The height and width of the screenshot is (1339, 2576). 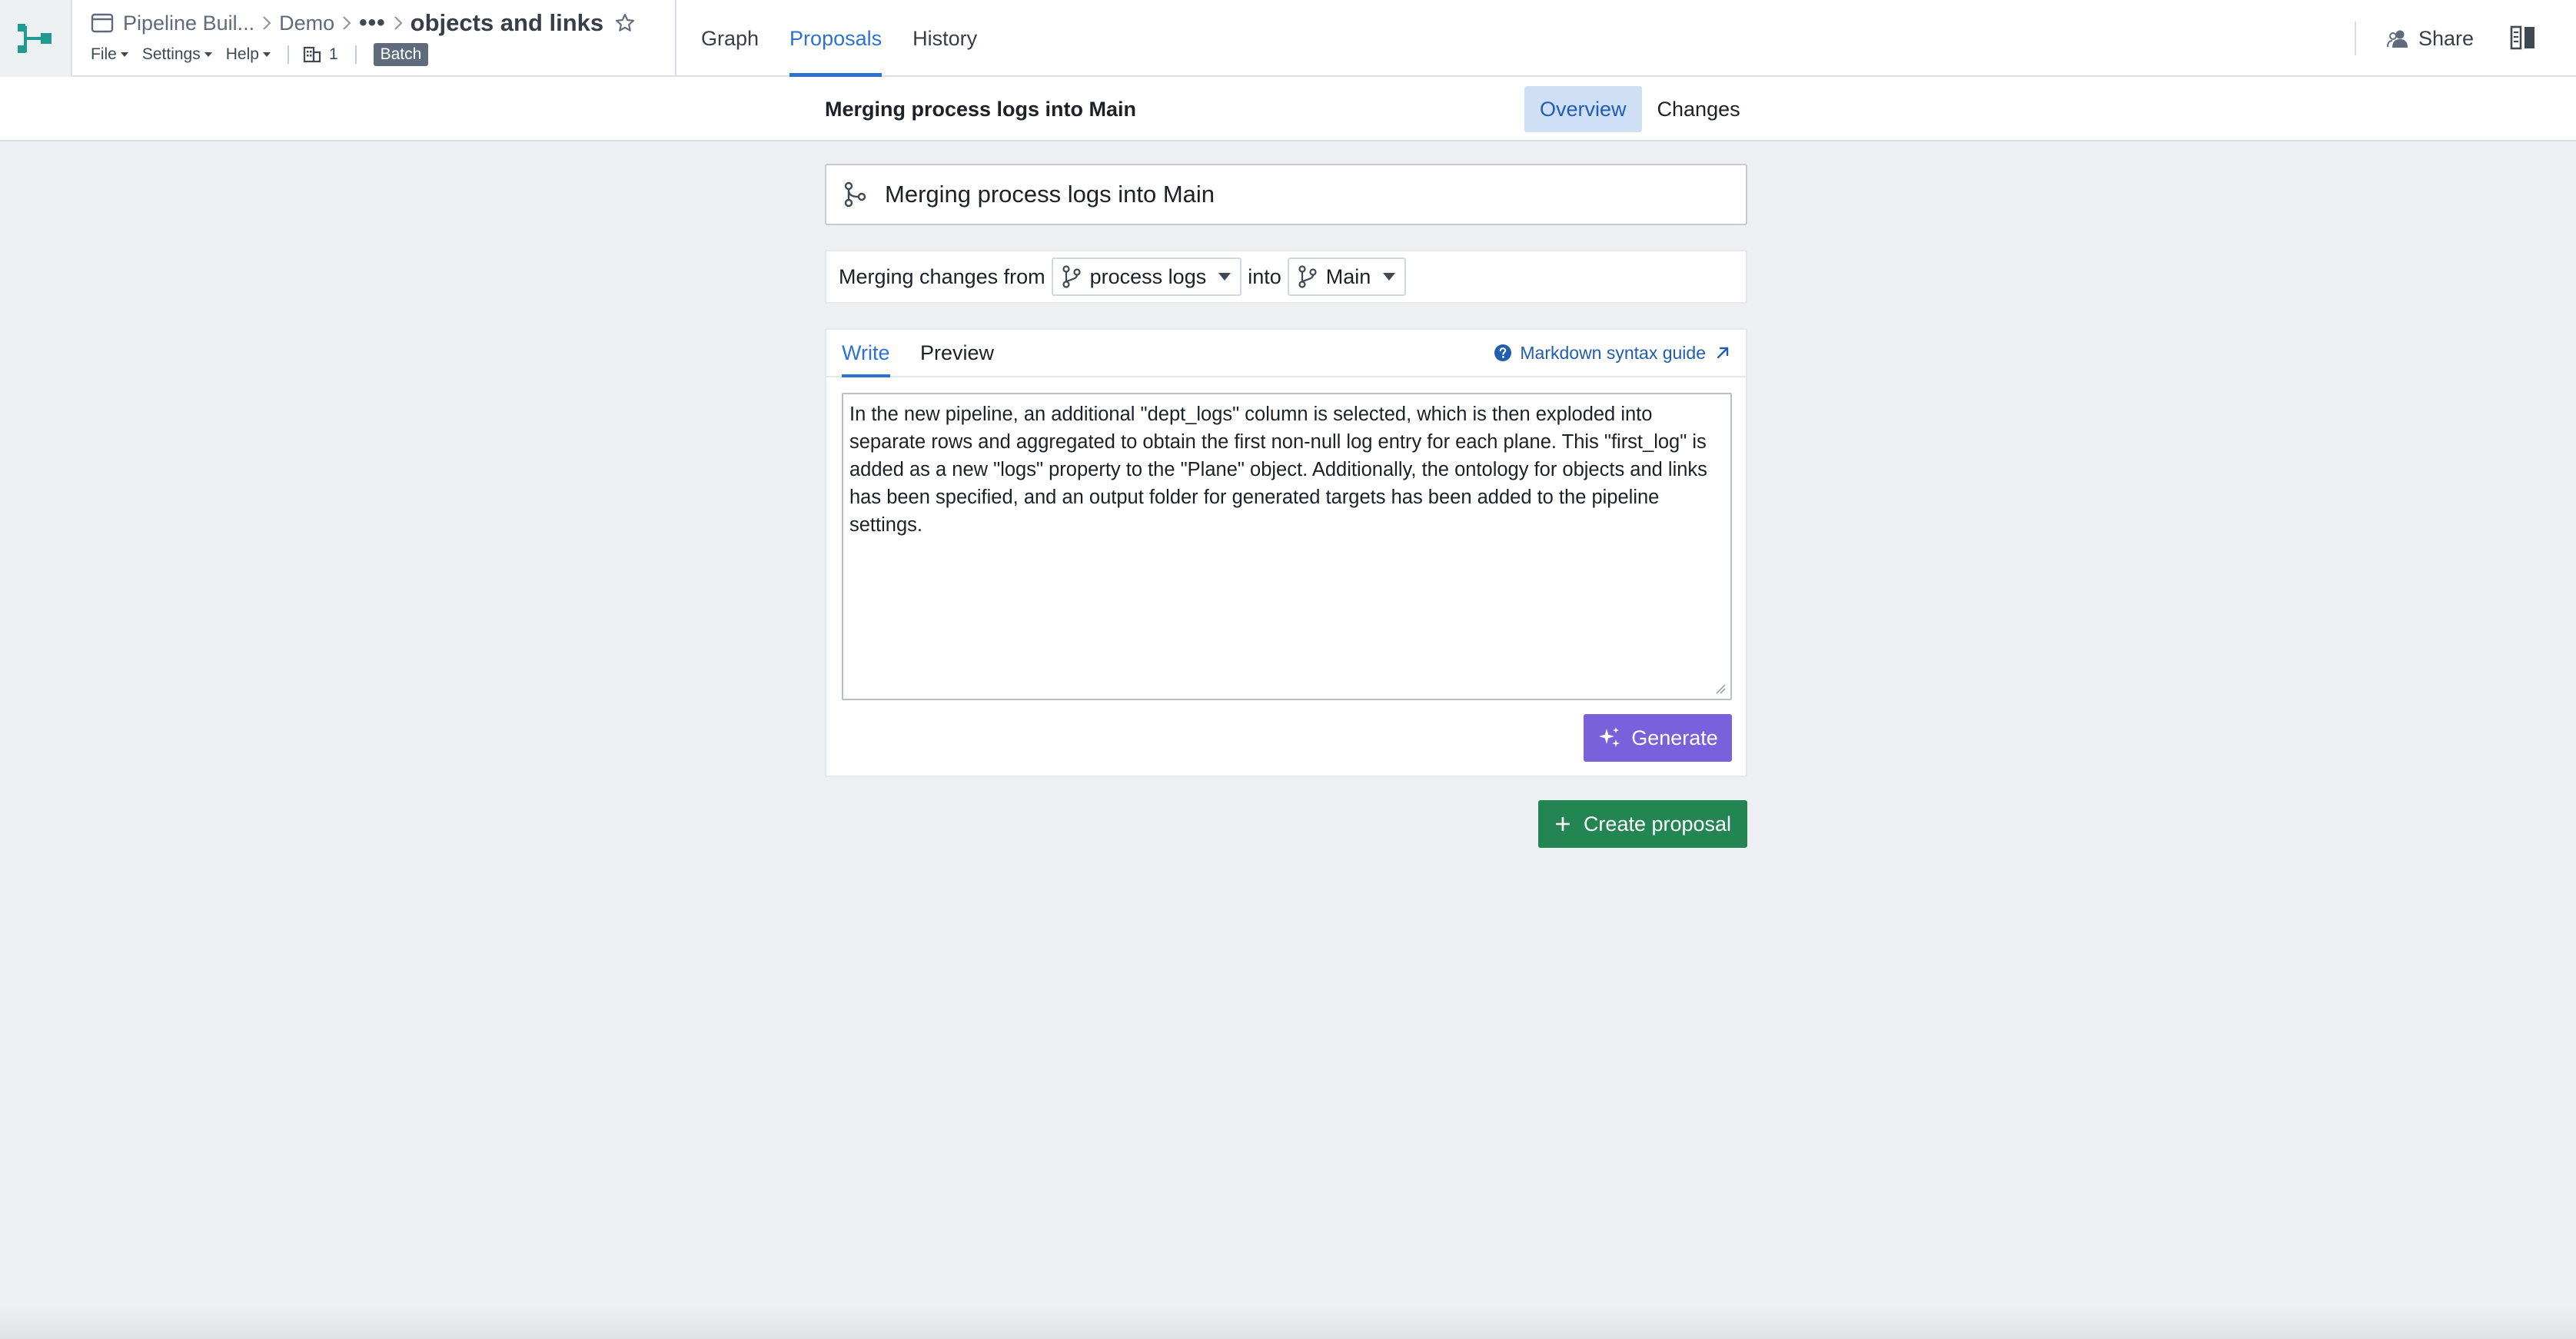 I want to click on pipeline-builder-logo-icon, so click(x=35, y=39).